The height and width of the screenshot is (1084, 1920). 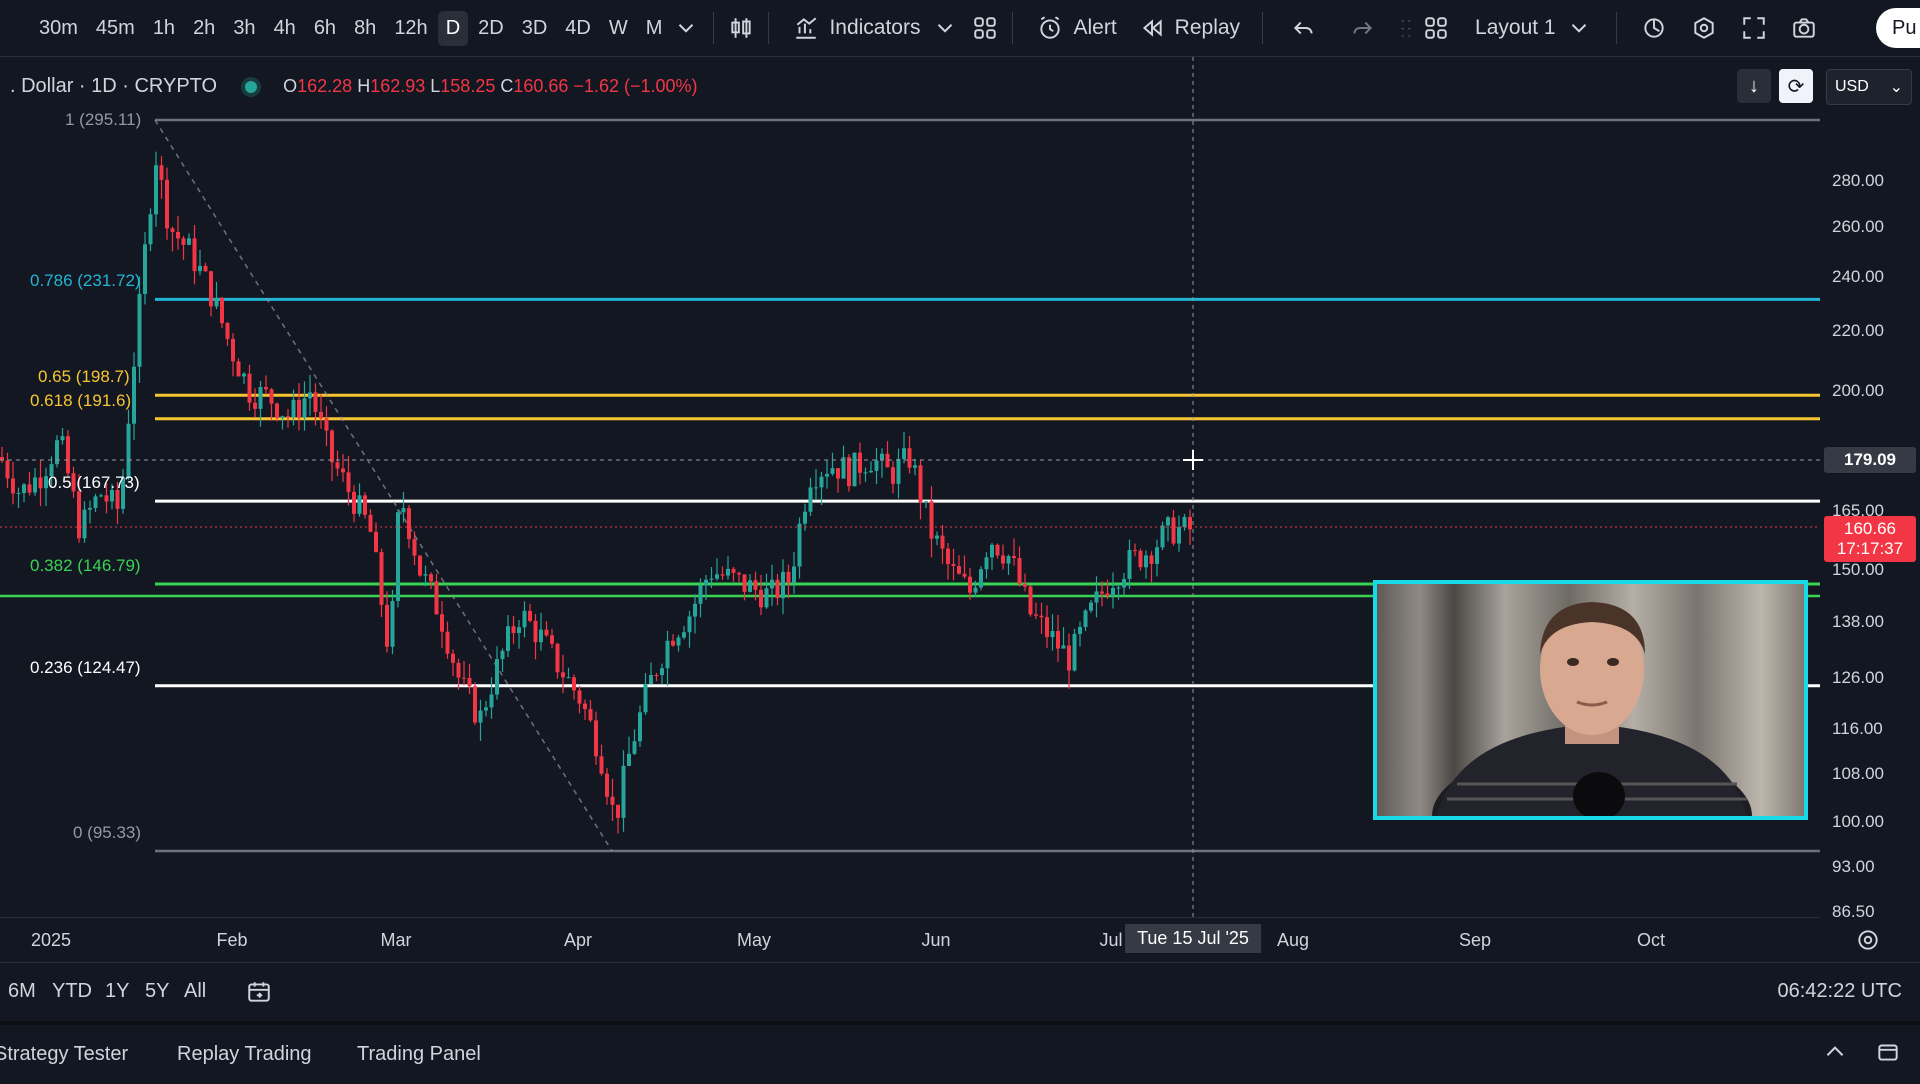 I want to click on timeframe-3h: 3h, so click(x=244, y=28).